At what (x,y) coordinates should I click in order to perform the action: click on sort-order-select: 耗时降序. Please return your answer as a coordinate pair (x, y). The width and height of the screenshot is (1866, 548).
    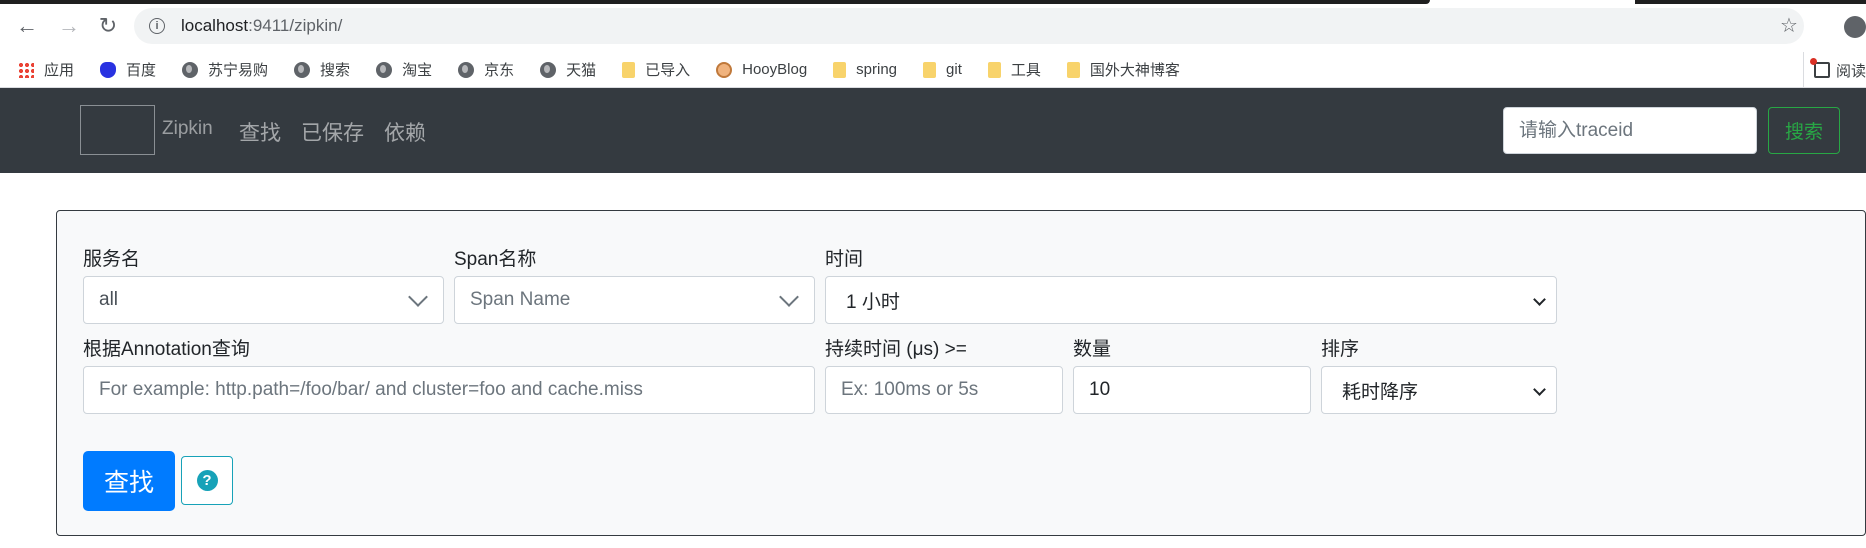
    Looking at the image, I should click on (1439, 390).